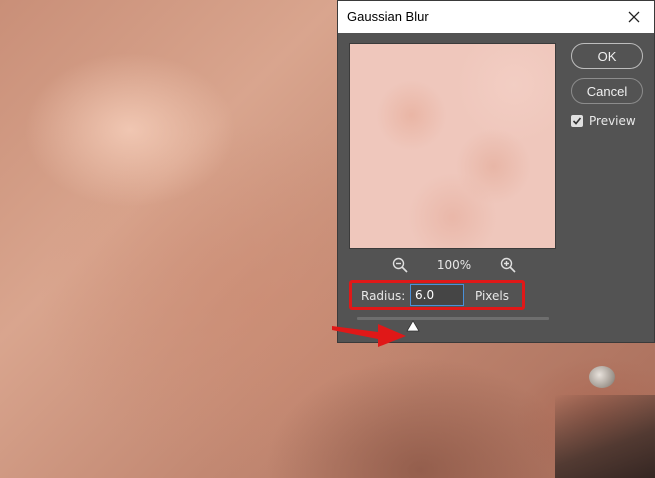 The image size is (655, 478). I want to click on radius-input, so click(437, 295).